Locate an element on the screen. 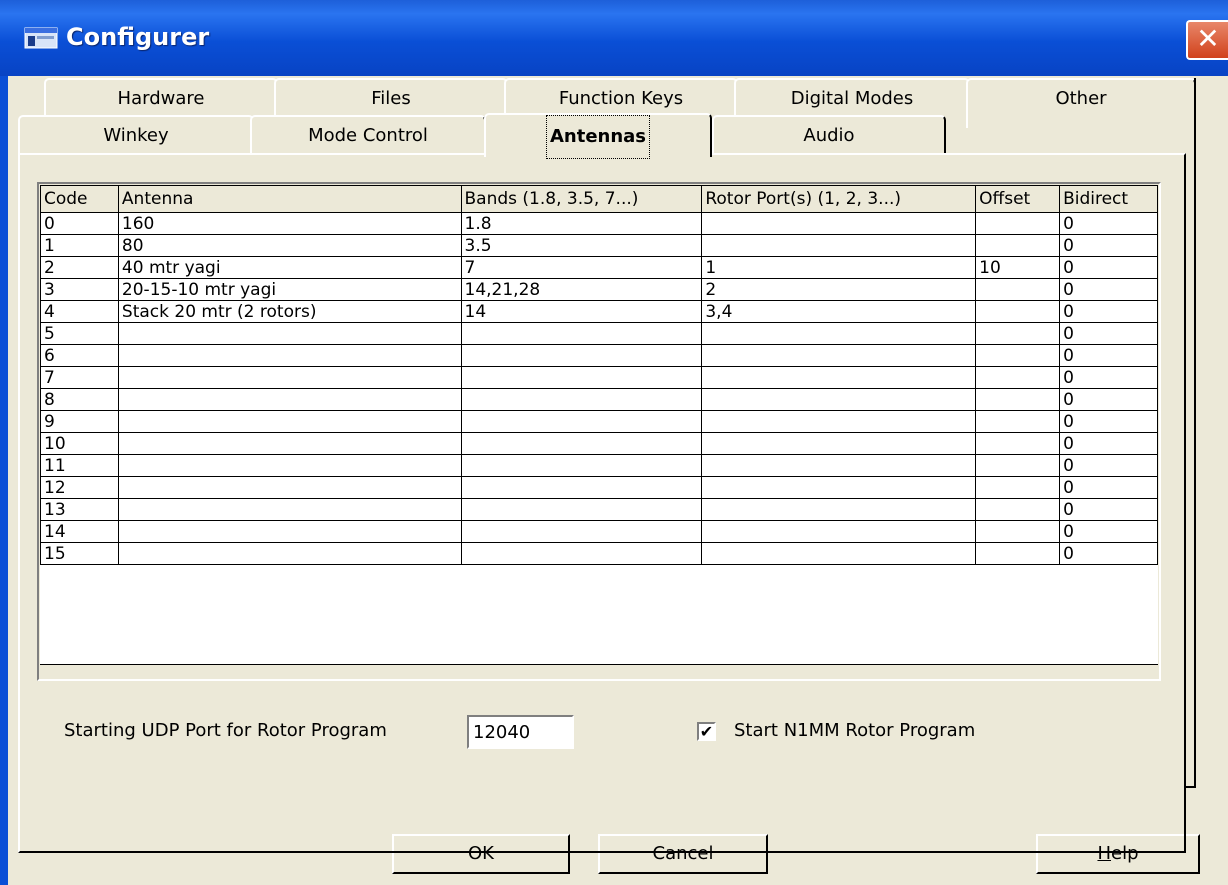  tab-audio: Audio is located at coordinates (829, 135).